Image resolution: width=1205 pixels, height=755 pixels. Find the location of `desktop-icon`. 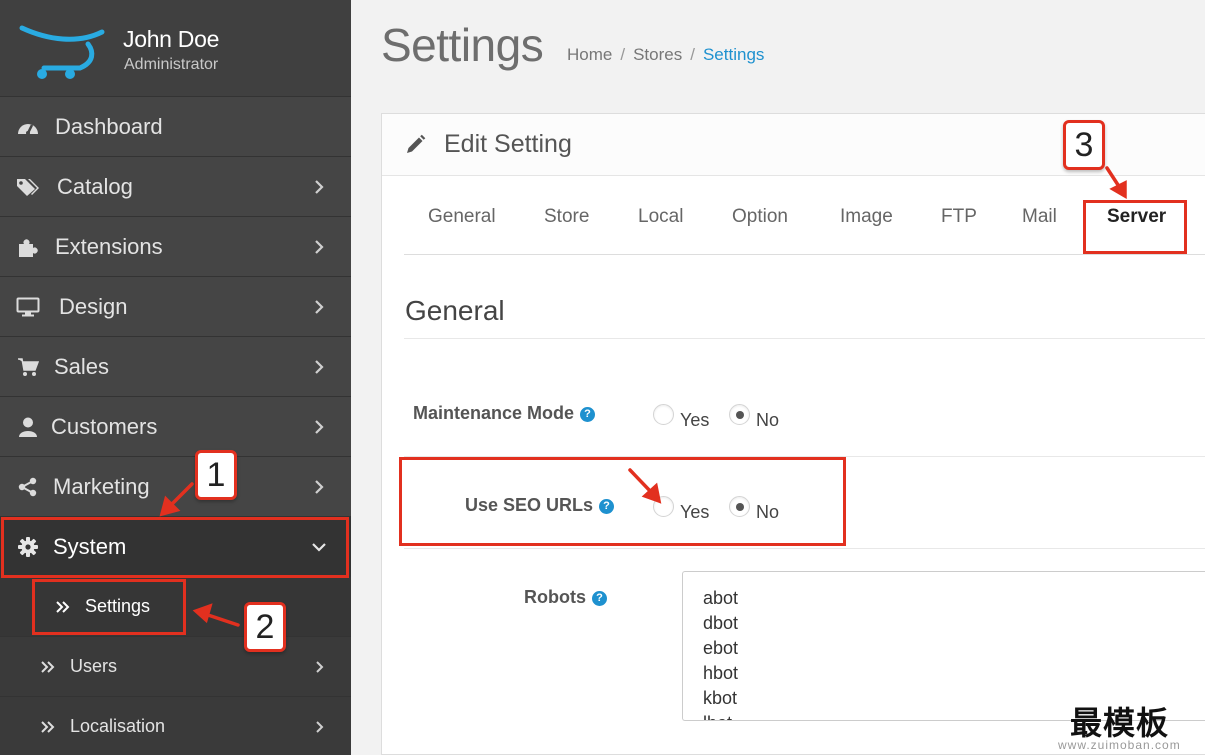

desktop-icon is located at coordinates (28, 307).